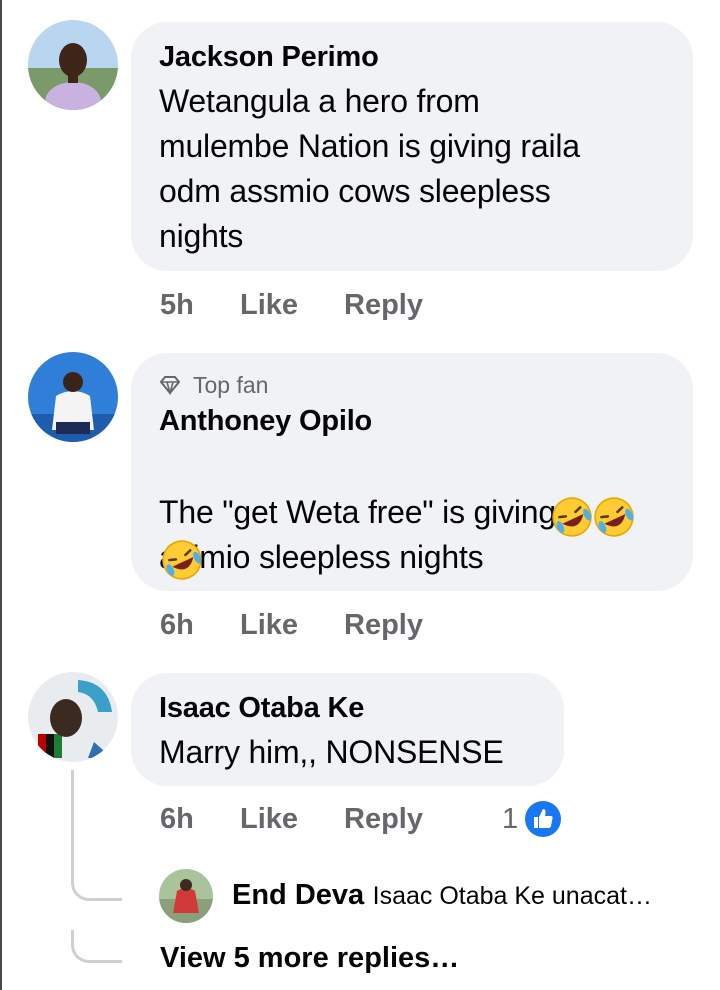  Describe the element at coordinates (510, 819) in the screenshot. I see `reaction-count: 1` at that location.